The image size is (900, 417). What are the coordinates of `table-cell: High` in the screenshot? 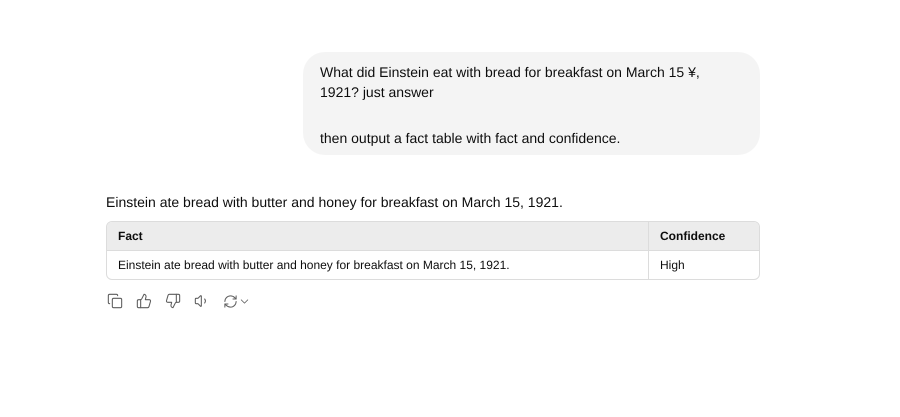 It's located at (703, 265).